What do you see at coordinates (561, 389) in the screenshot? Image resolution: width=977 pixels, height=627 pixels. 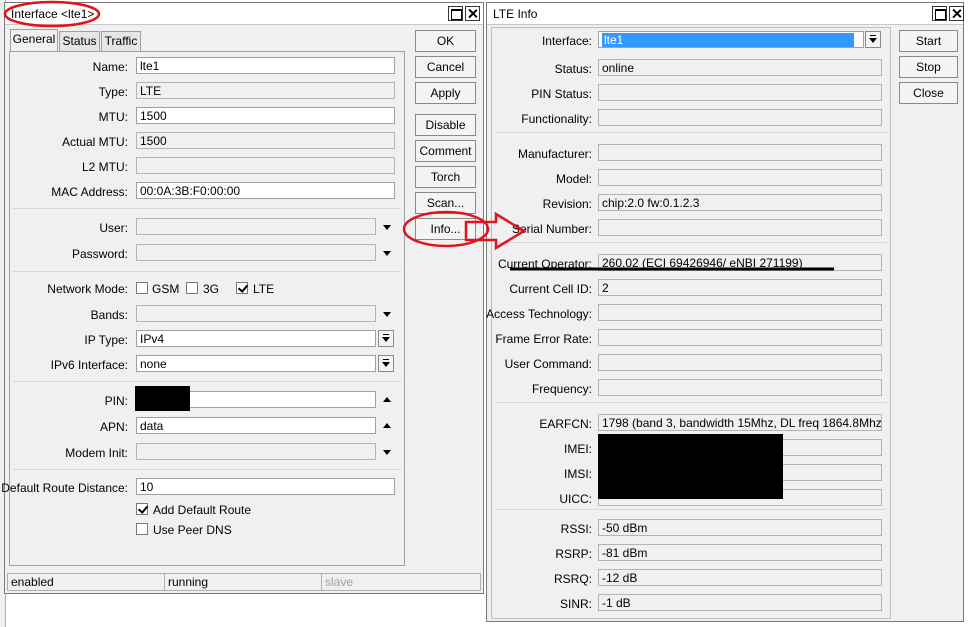 I see `frequency-label: Frequency:` at bounding box center [561, 389].